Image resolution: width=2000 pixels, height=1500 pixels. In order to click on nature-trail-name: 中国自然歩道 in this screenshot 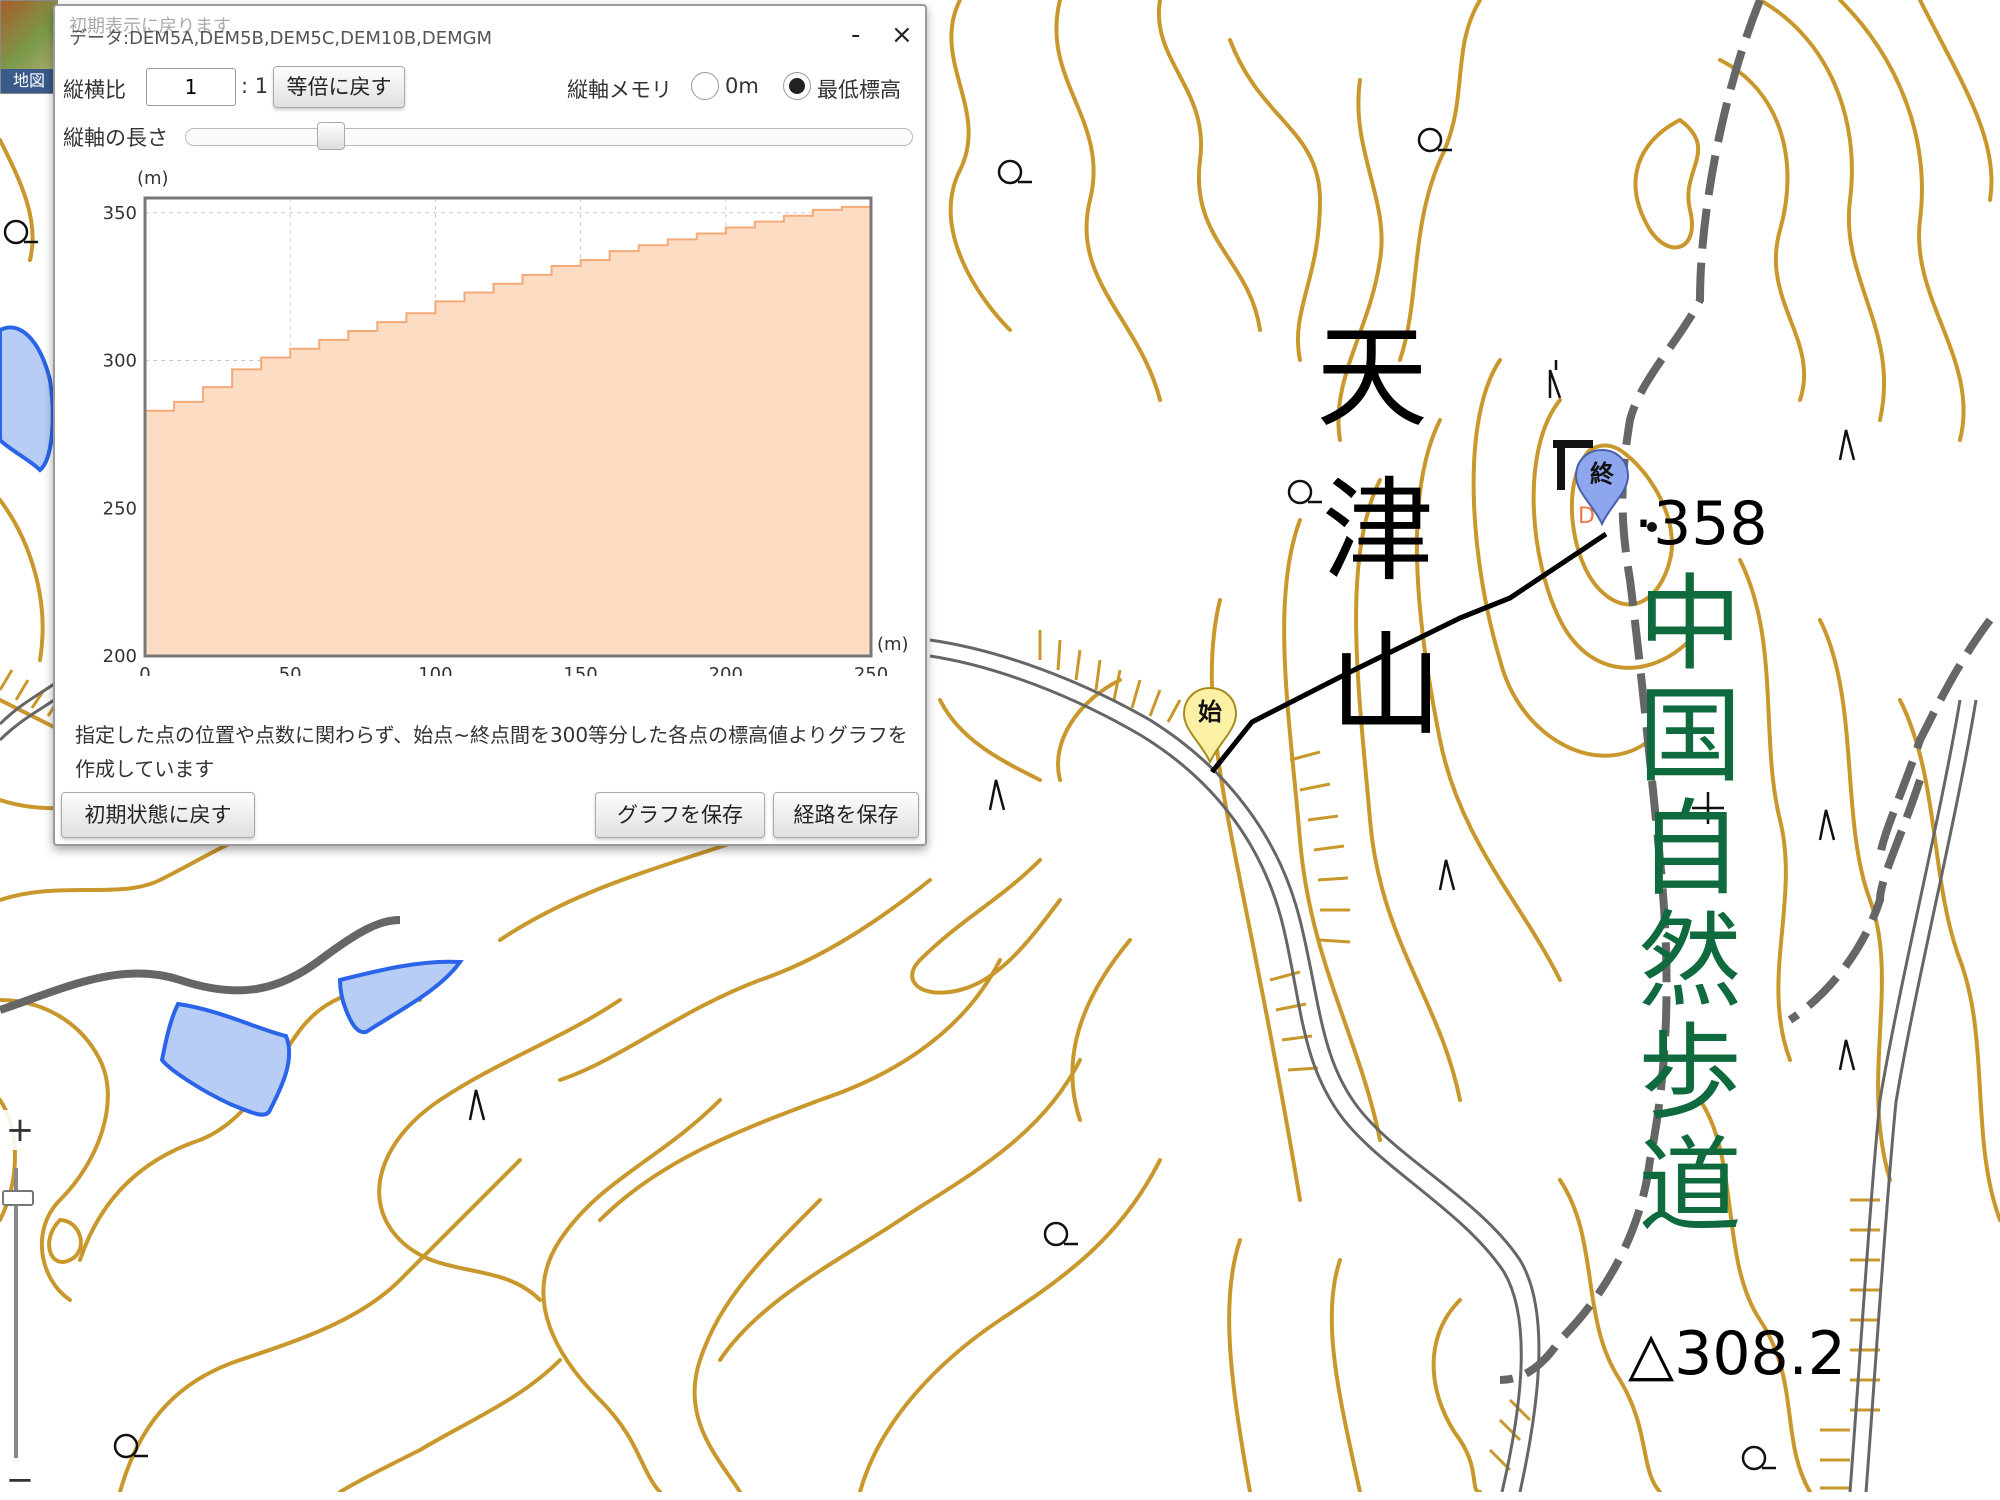, I will do `click(1690, 905)`.